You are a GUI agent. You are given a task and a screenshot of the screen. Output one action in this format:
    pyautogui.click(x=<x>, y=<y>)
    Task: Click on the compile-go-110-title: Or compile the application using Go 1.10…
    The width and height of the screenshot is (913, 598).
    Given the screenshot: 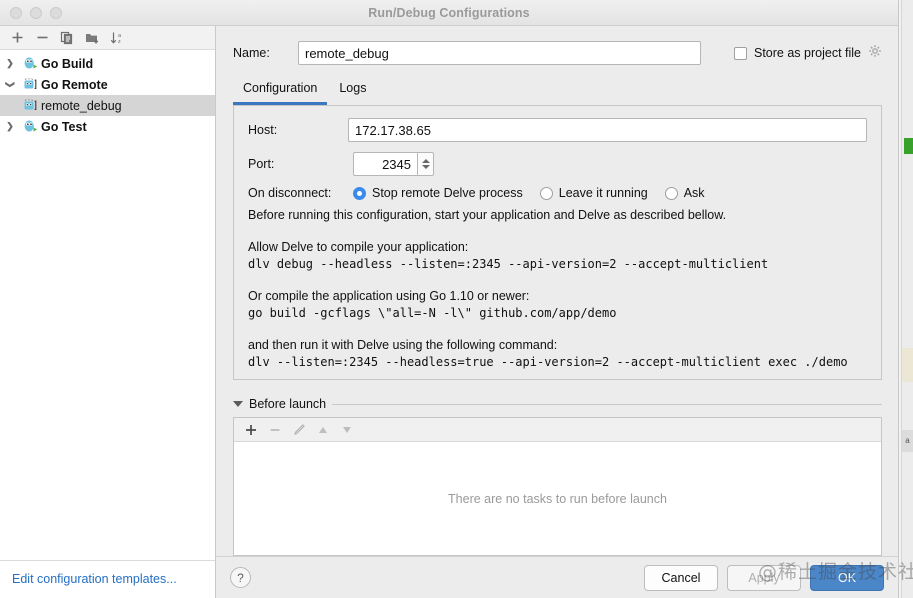 What is the action you would take?
    pyautogui.click(x=389, y=296)
    